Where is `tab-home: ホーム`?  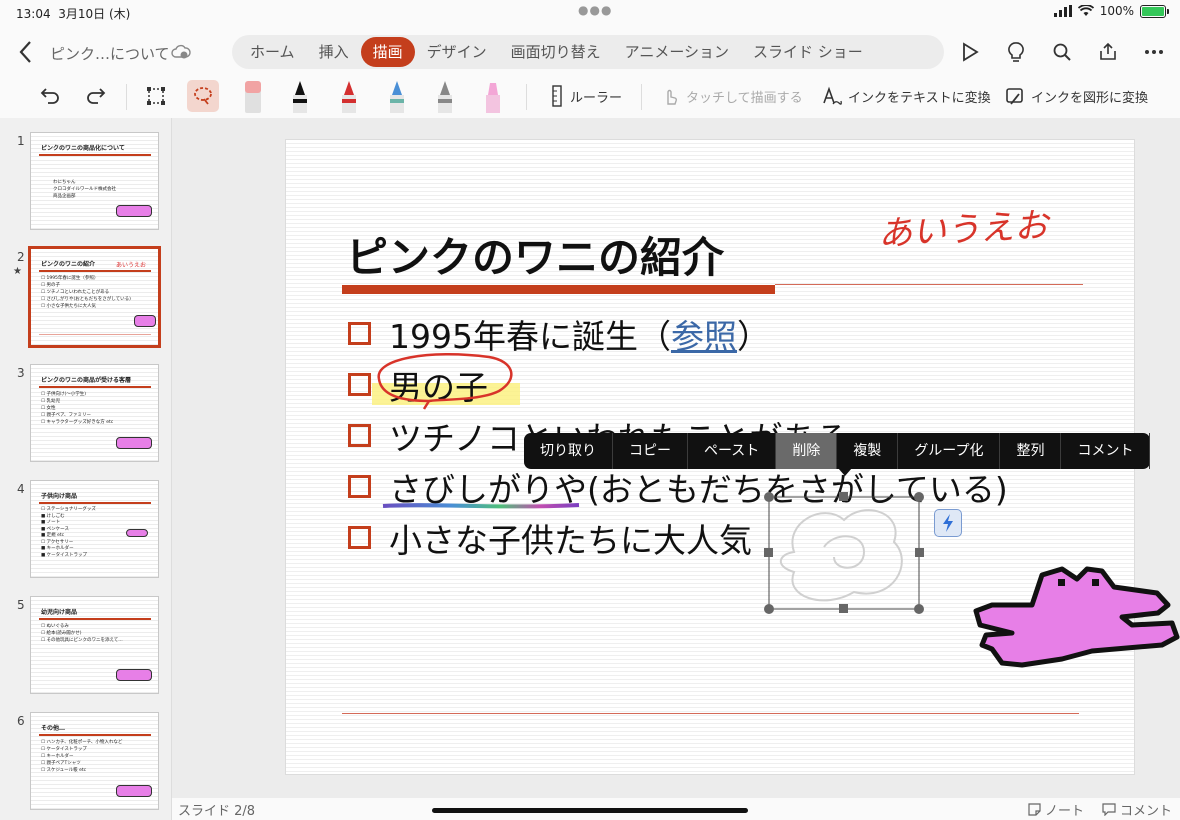
tab-home: ホーム is located at coordinates (272, 52).